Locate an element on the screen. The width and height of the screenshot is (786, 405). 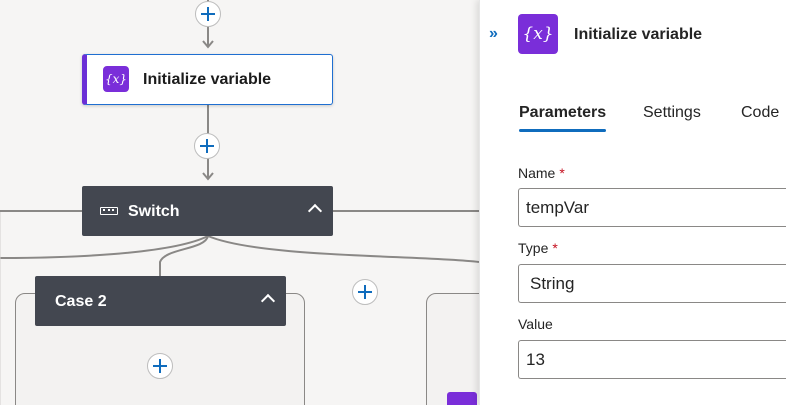
tab-parameters: Parameters is located at coordinates (563, 118).